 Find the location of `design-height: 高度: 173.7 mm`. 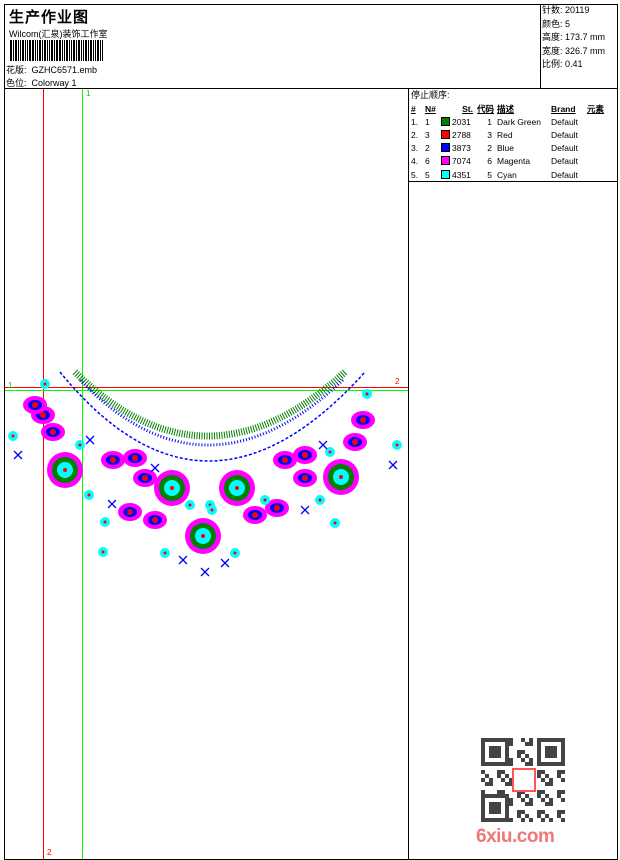

design-height: 高度: 173.7 mm is located at coordinates (574, 37).